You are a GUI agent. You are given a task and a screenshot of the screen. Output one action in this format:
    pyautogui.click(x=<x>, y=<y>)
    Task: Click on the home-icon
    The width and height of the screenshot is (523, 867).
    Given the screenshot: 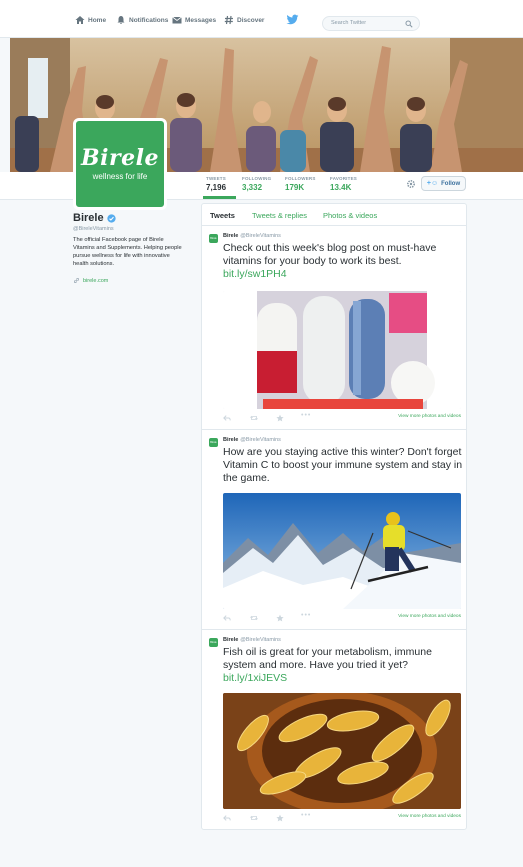 What is the action you would take?
    pyautogui.click(x=80, y=20)
    